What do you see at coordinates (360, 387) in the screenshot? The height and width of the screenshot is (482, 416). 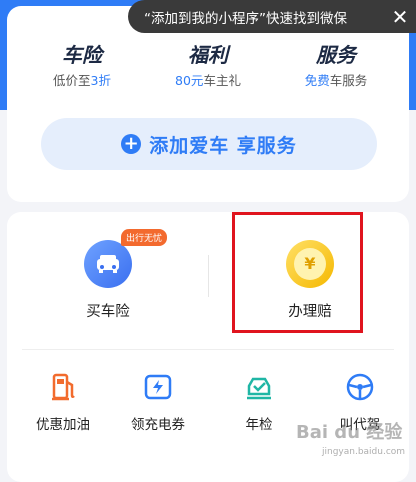 I see `steering-wheel-icon` at bounding box center [360, 387].